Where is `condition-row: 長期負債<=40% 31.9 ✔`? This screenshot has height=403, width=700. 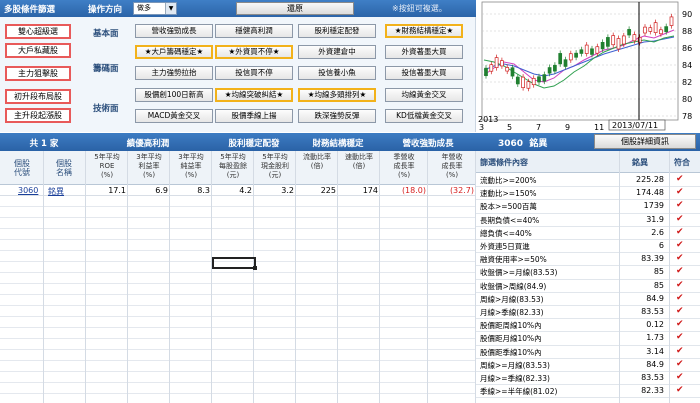 condition-row: 長期負債<=40% 31.9 ✔ is located at coordinates (588, 220).